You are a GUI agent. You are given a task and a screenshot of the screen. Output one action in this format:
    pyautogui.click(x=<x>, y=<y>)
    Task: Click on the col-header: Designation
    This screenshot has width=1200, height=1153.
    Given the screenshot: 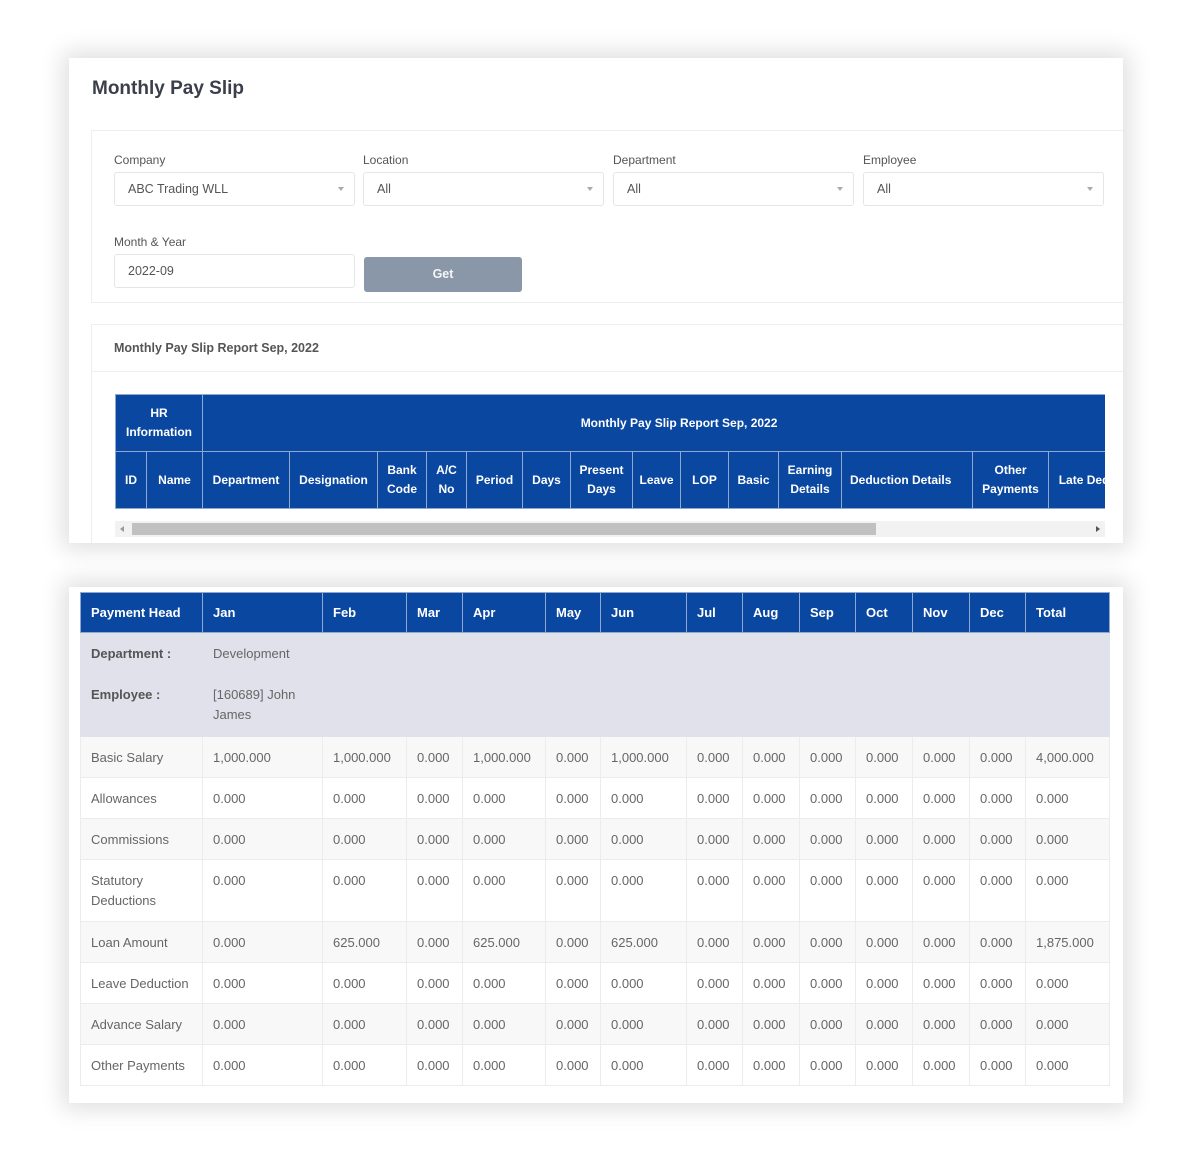 What is the action you would take?
    pyautogui.click(x=334, y=480)
    